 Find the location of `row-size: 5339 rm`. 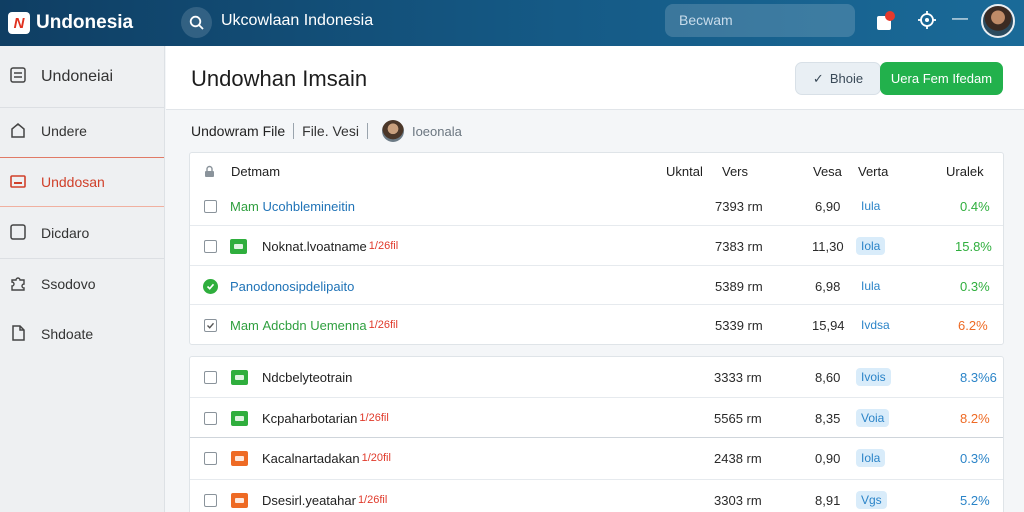

row-size: 5339 rm is located at coordinates (739, 325).